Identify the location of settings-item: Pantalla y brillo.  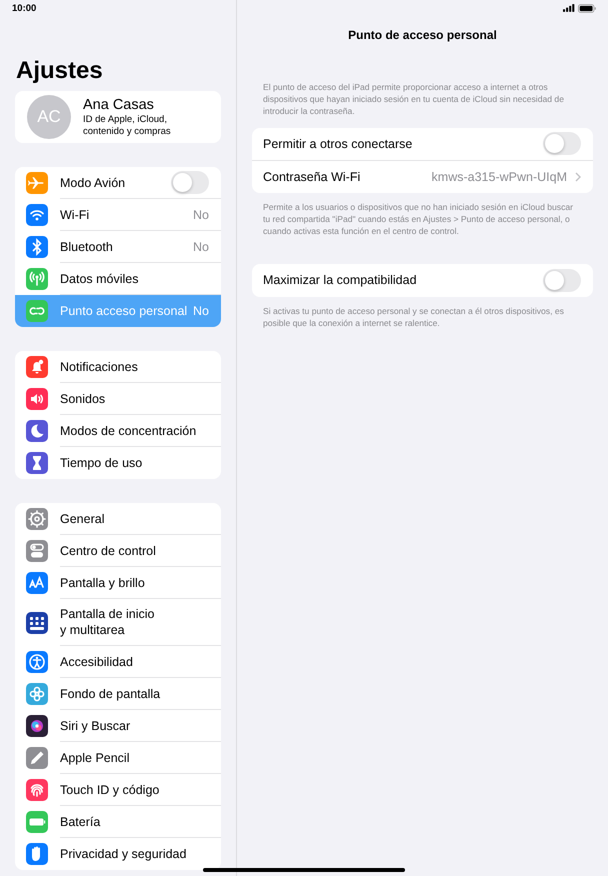
(118, 583).